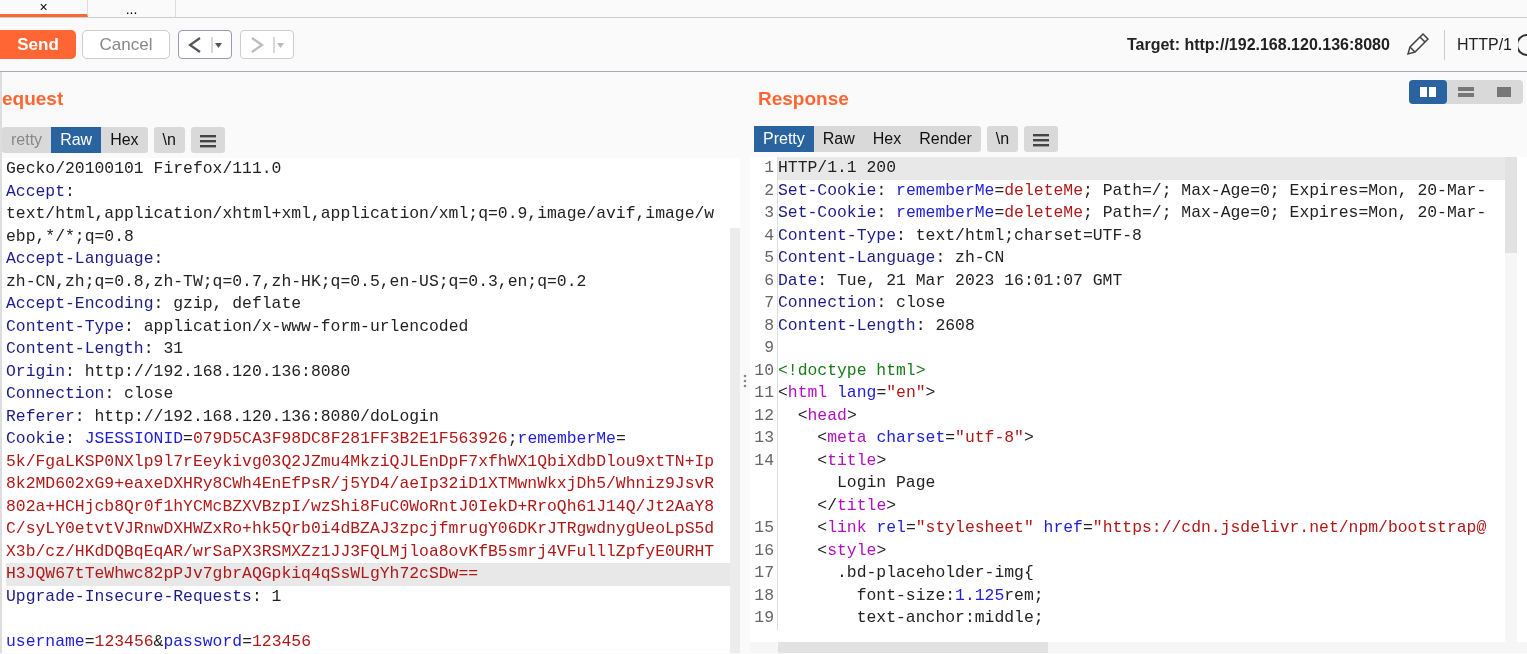  I want to click on code-line: <meta charset="utf-8">, so click(925, 438).